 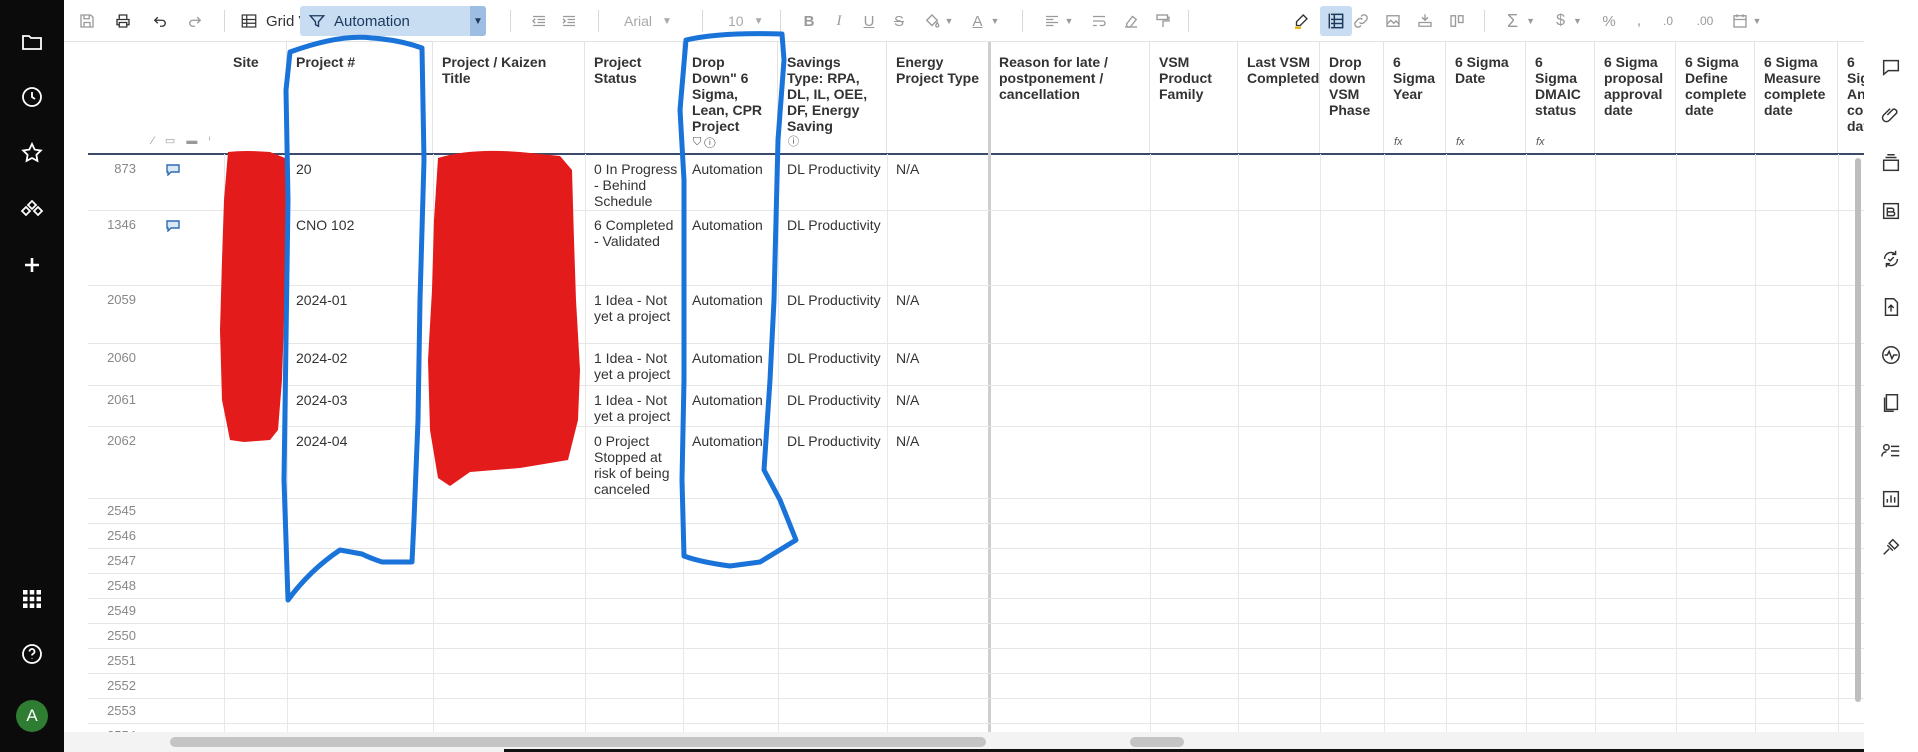 I want to click on cell-status: 0 In Progress - Behind Schedule, so click(x=633, y=185).